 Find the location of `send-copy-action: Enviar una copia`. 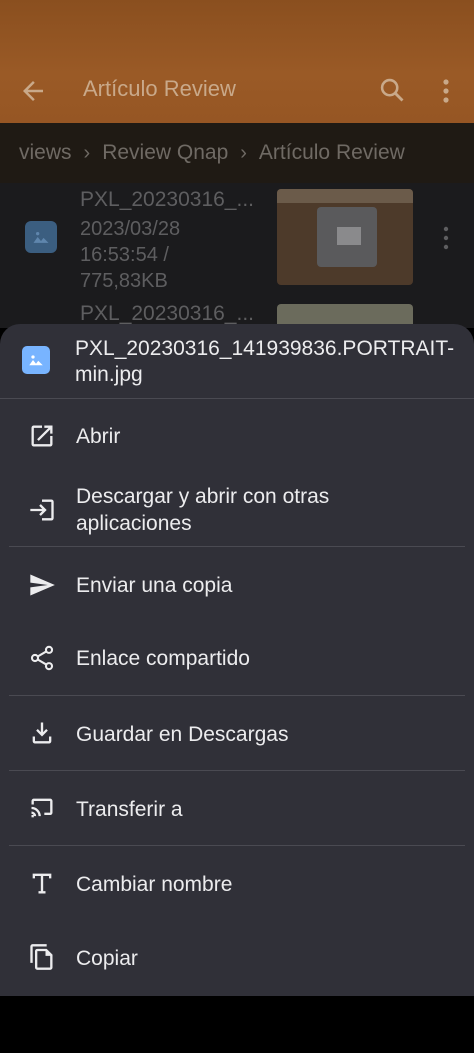

send-copy-action: Enviar una copia is located at coordinates (237, 584).